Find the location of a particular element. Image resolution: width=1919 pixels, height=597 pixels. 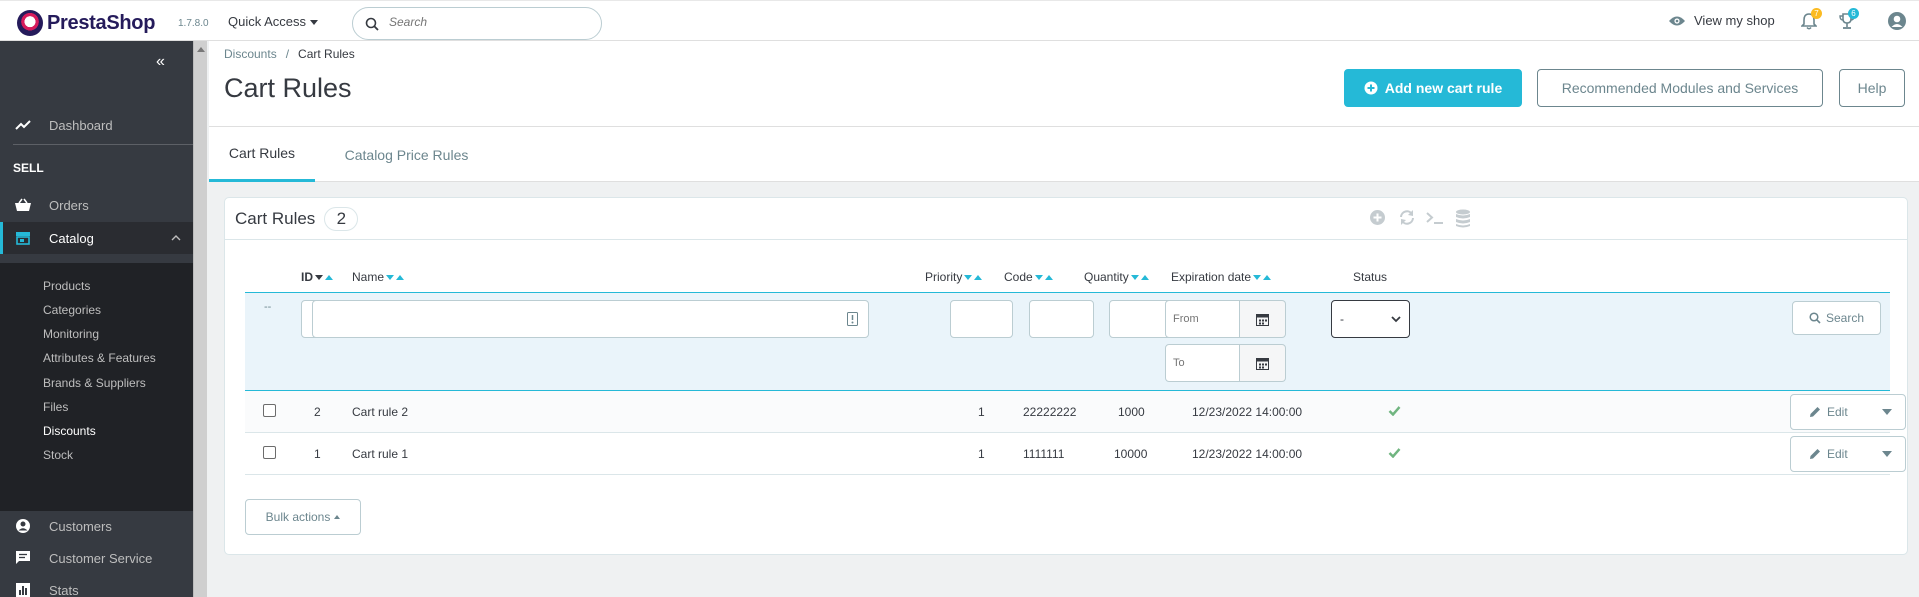

submenu-item-attributes: Attributes & Features is located at coordinates (99, 358).